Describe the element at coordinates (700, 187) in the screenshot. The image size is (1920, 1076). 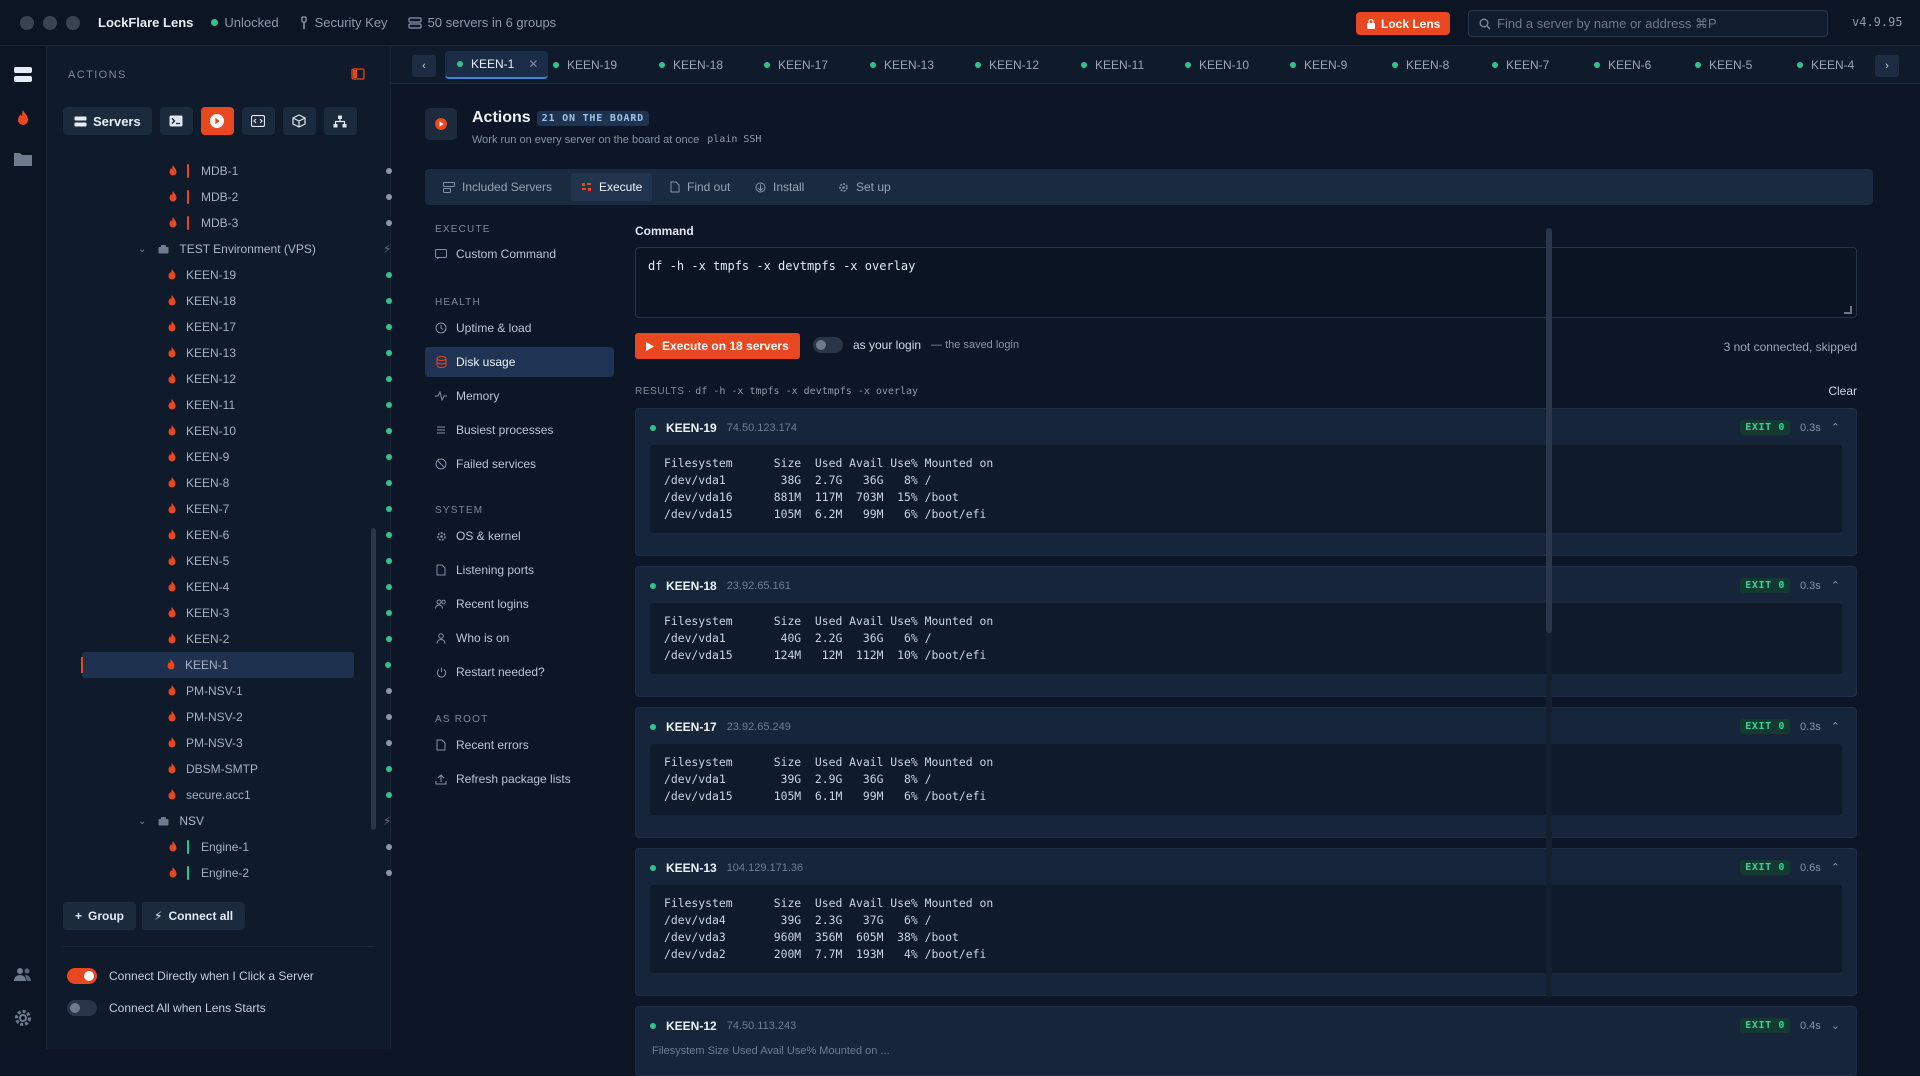
I see `tab-find-out: Find out` at that location.